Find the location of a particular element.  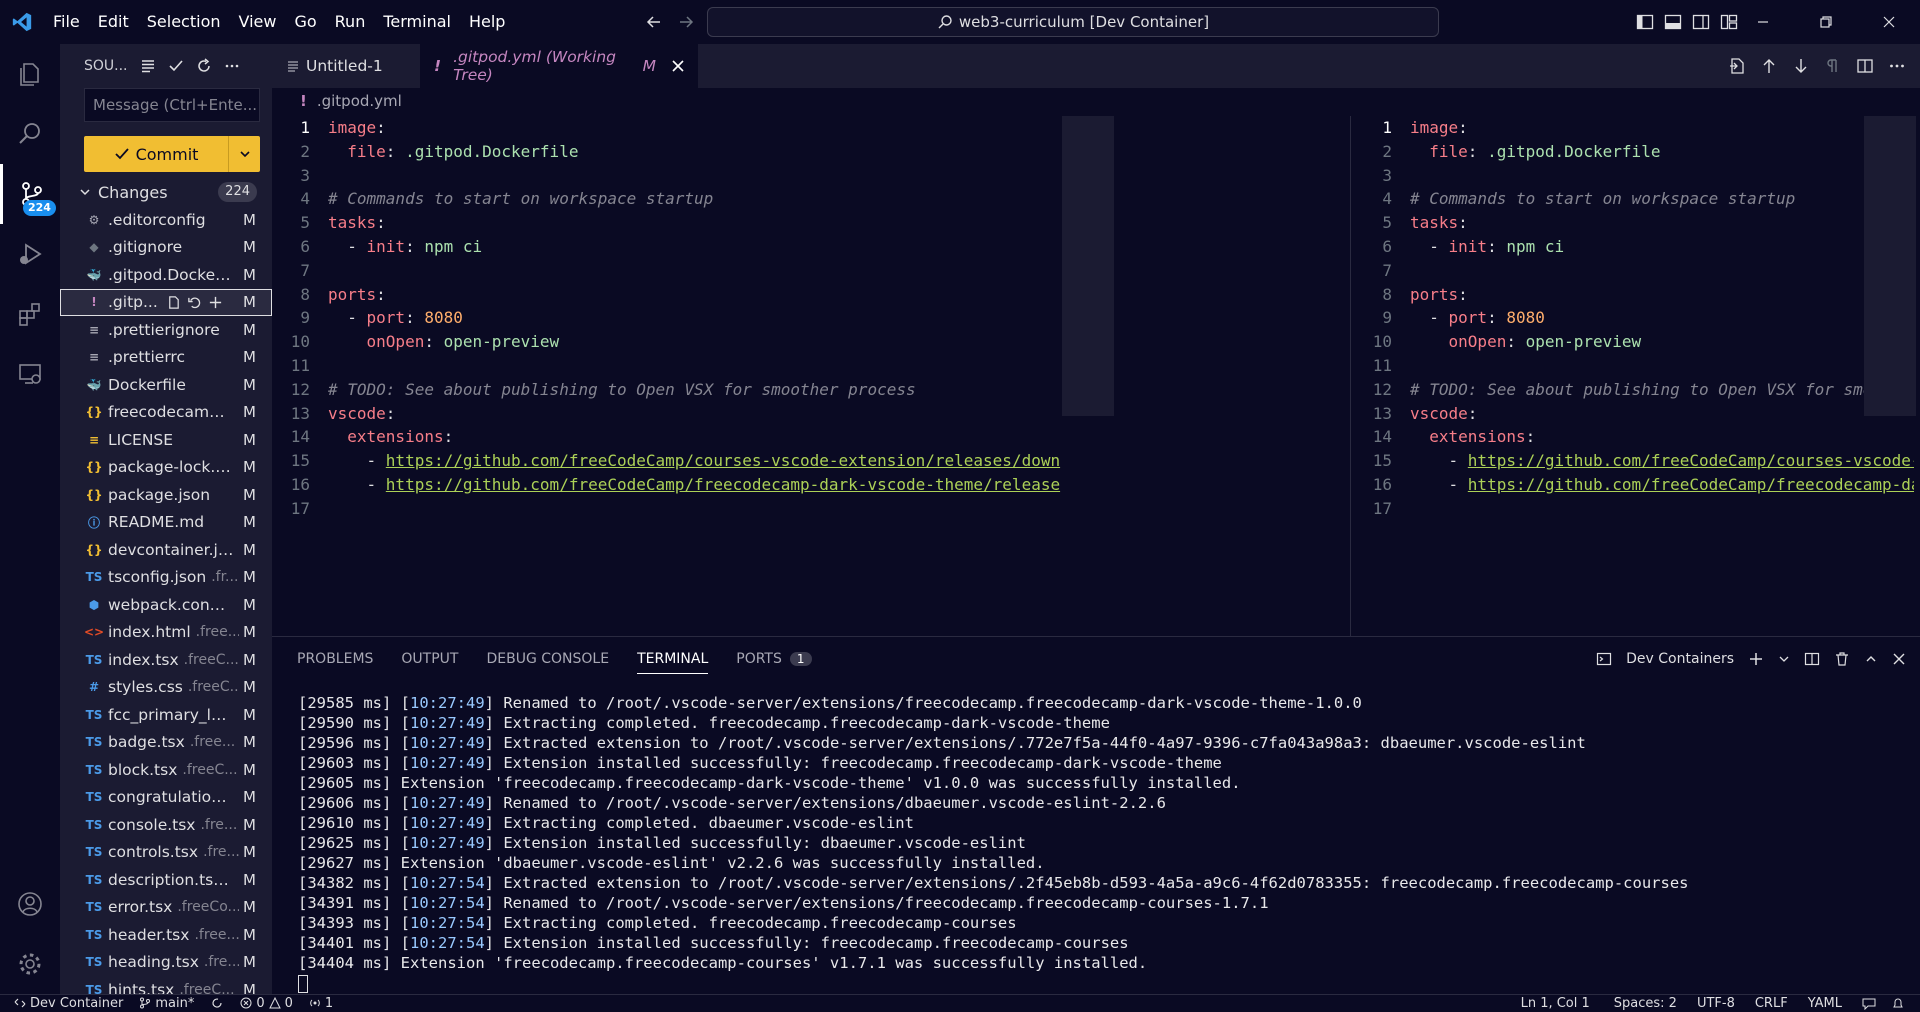

code-line: 17 is located at coordinates (674, 509).